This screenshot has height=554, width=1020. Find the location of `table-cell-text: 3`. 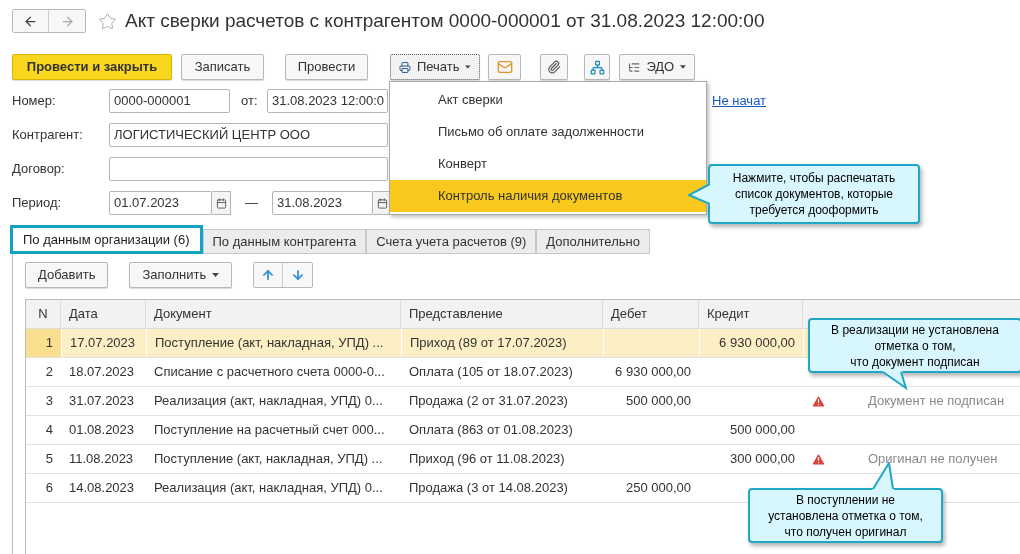

table-cell-text: 3 is located at coordinates (49, 401).